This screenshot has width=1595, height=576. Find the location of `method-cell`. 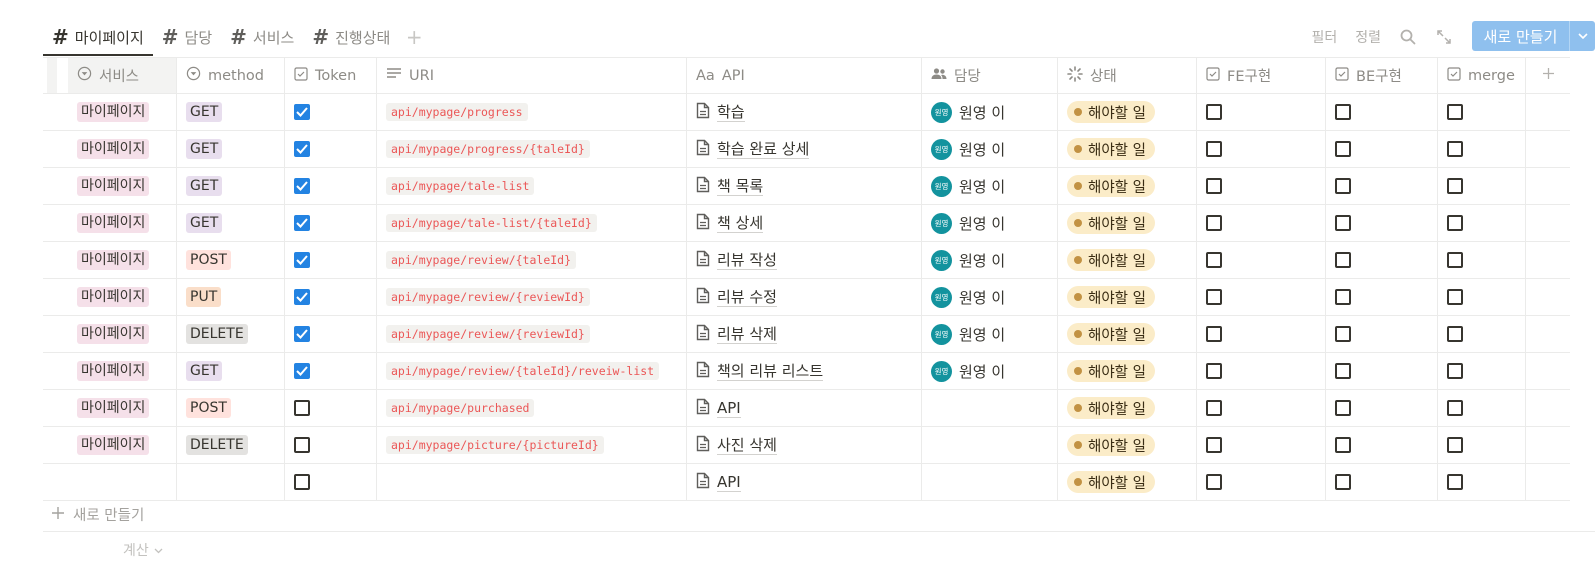

method-cell is located at coordinates (231, 482).